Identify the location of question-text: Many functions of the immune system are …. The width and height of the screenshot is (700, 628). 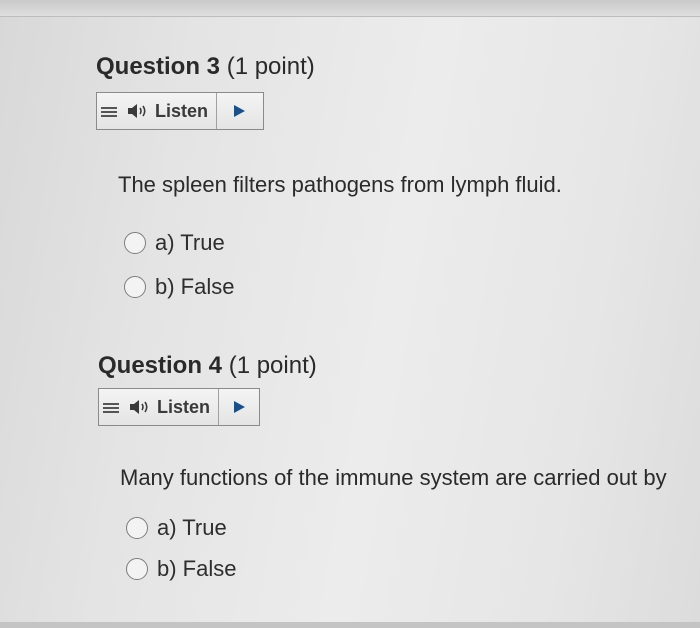
(393, 477).